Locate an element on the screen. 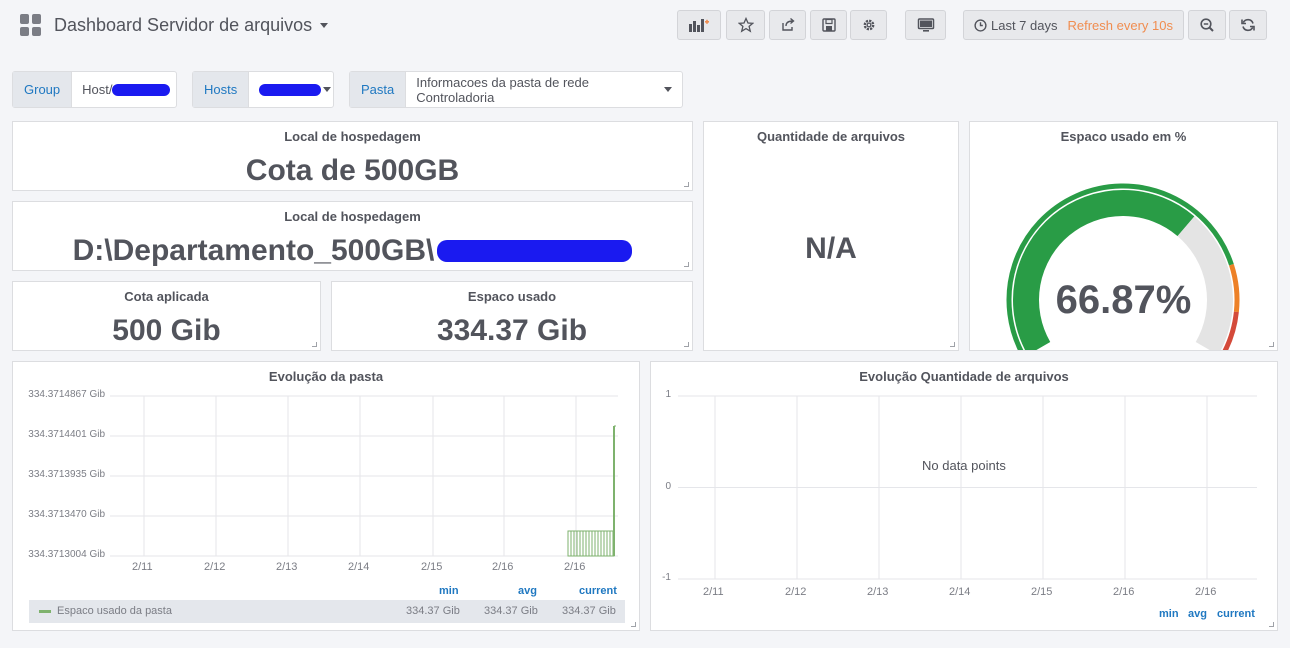 Image resolution: width=1290 pixels, height=648 pixels. settings-button is located at coordinates (868, 25).